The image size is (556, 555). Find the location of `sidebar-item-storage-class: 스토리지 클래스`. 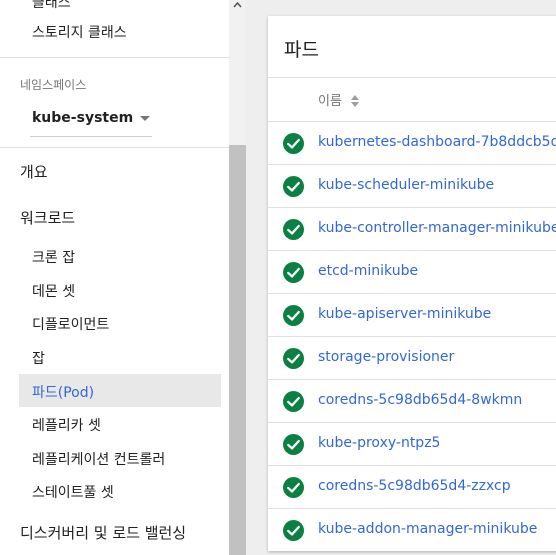

sidebar-item-storage-class: 스토리지 클래스 is located at coordinates (79, 32).